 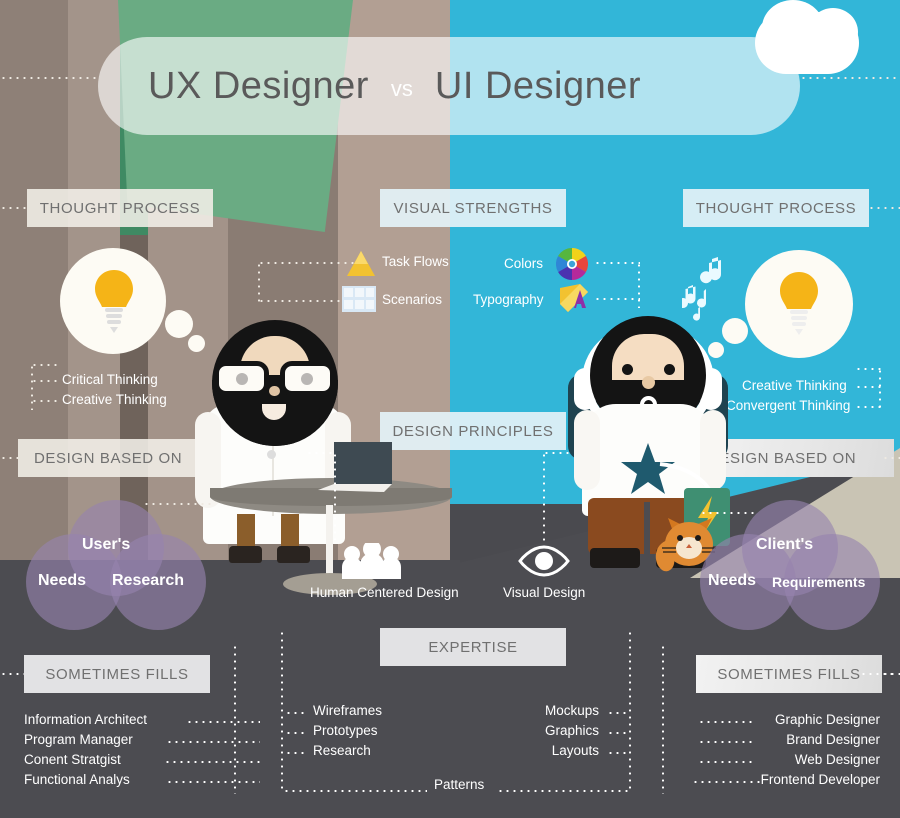 What do you see at coordinates (785, 544) in the screenshot?
I see `venn-label-top: Client's` at bounding box center [785, 544].